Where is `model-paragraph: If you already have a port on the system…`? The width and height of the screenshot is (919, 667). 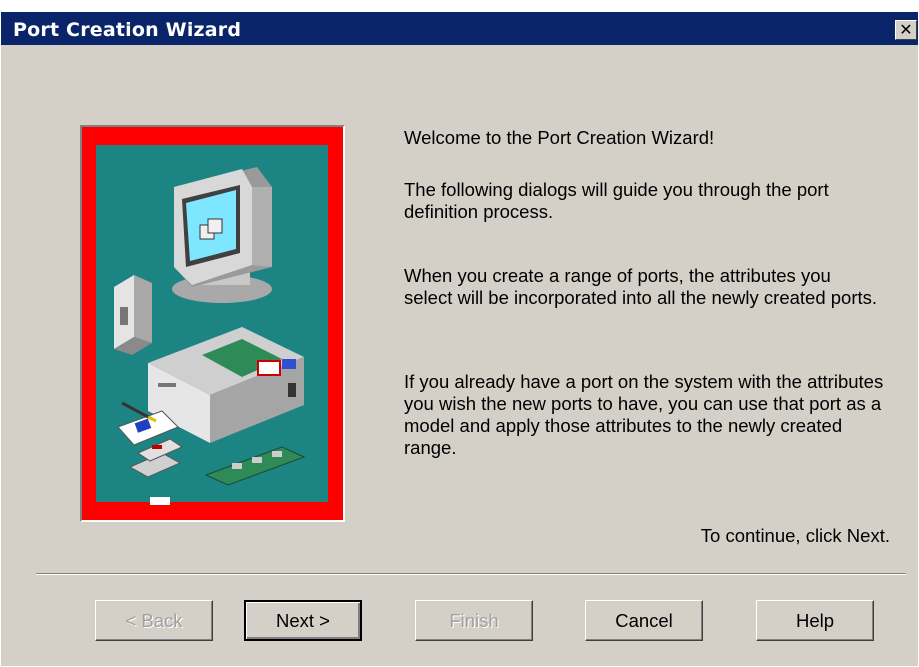 model-paragraph: If you already have a port on the system… is located at coordinates (644, 414).